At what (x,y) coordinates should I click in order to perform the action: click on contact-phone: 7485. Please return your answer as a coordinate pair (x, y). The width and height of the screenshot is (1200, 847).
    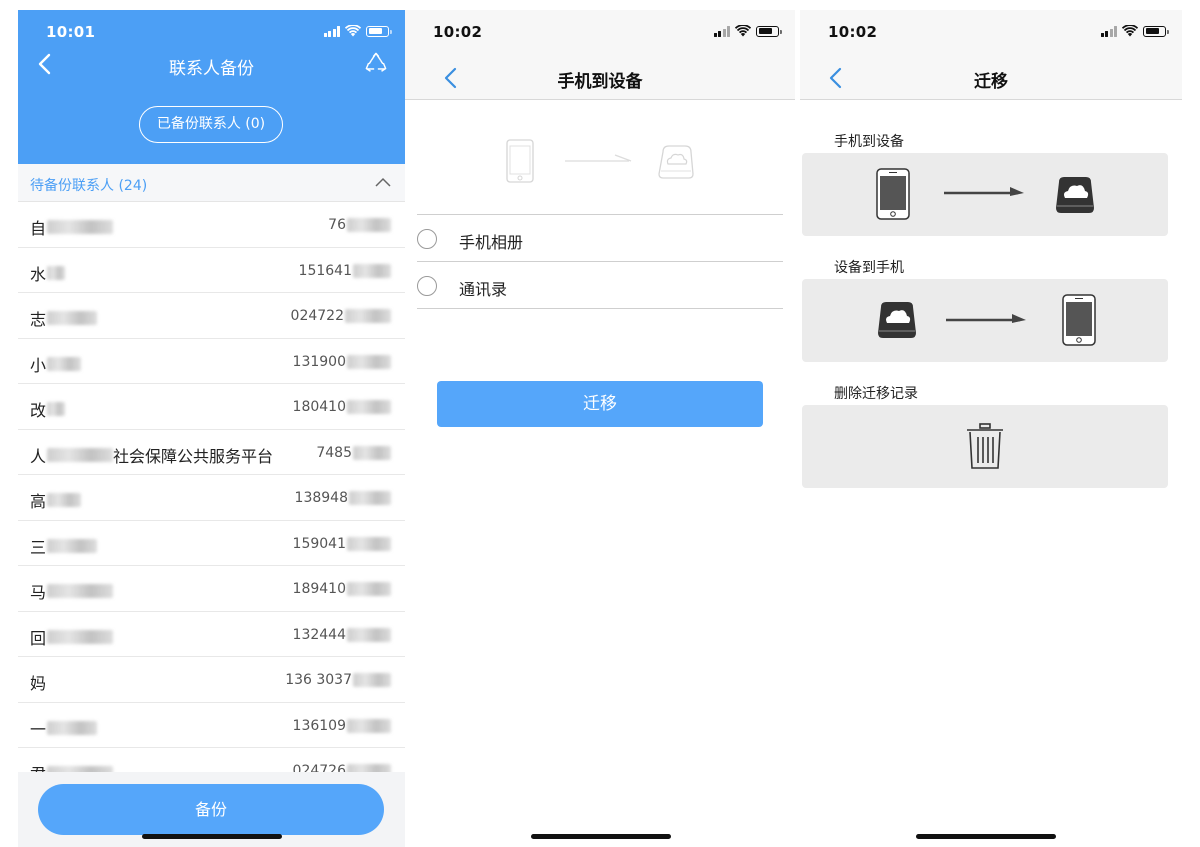
    Looking at the image, I should click on (334, 452).